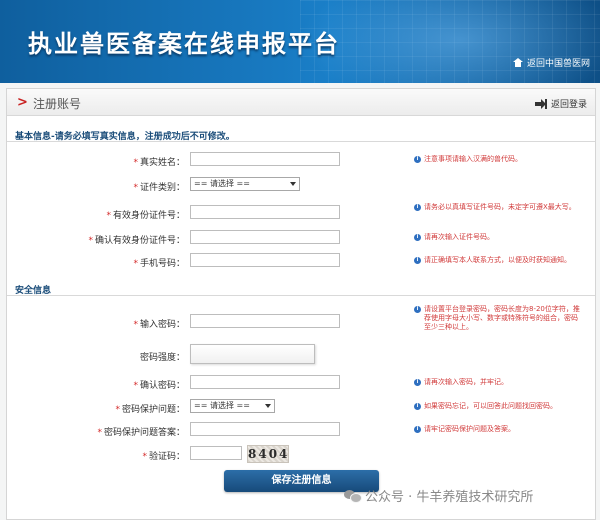  What do you see at coordinates (163, 457) in the screenshot?
I see `field-label: * 验证码：` at bounding box center [163, 457].